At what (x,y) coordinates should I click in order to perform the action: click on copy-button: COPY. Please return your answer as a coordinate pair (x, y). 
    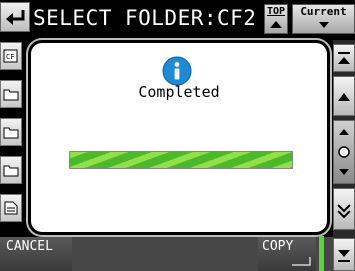
    Looking at the image, I should click on (287, 254).